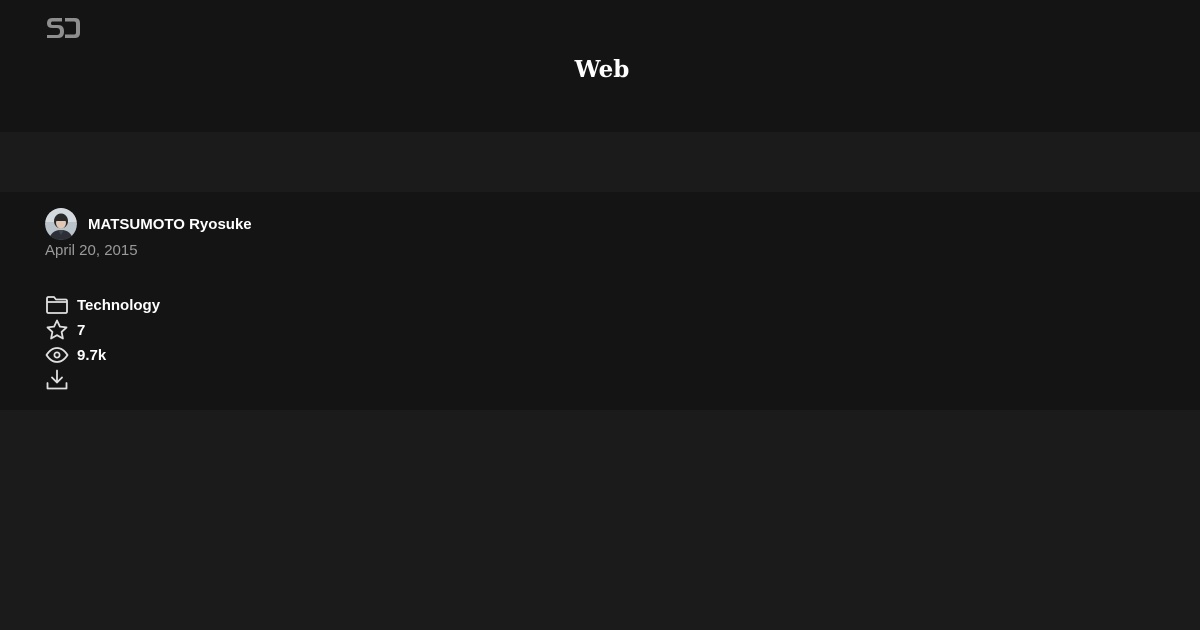 Image resolution: width=1200 pixels, height=630 pixels. I want to click on views: 9.7k, so click(75, 355).